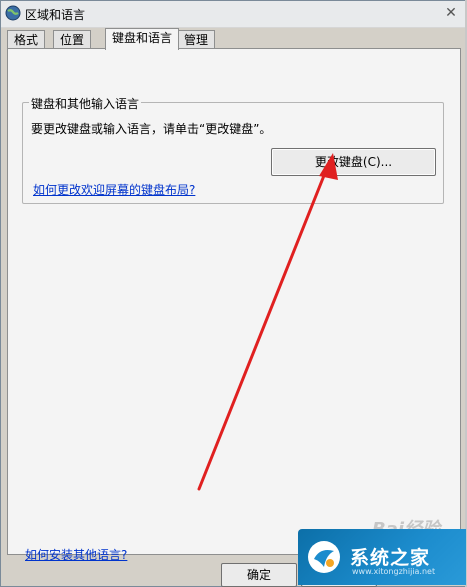  I want to click on tab-administrative: 管理, so click(196, 39).